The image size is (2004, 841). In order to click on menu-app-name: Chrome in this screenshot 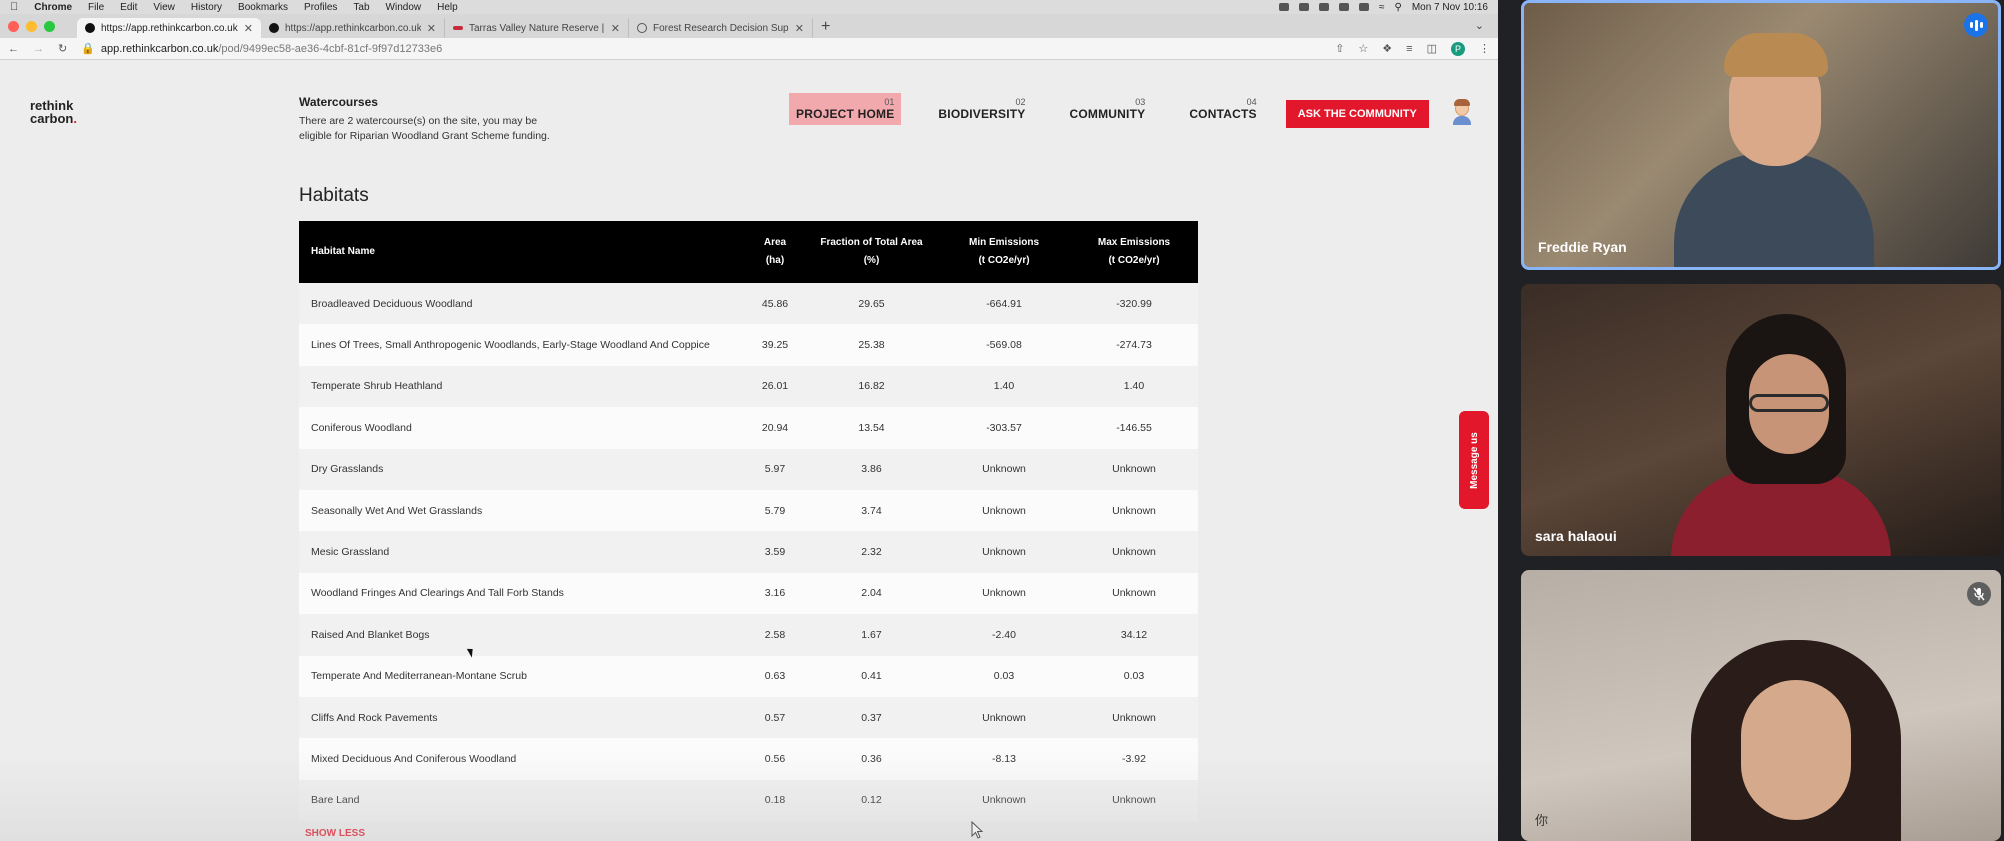, I will do `click(53, 7)`.